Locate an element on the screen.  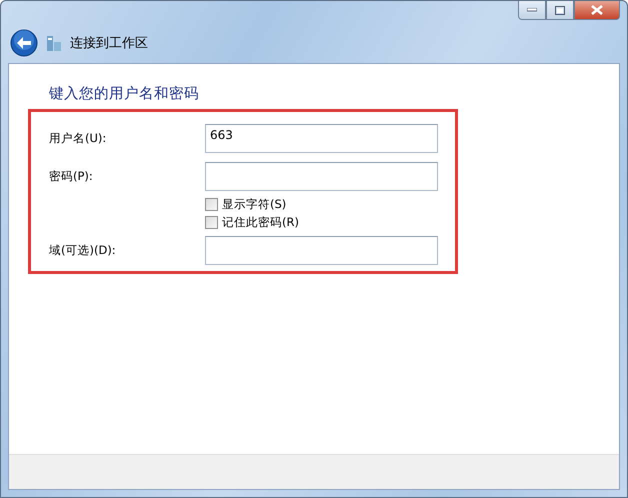
maximize-icon is located at coordinates (560, 10).